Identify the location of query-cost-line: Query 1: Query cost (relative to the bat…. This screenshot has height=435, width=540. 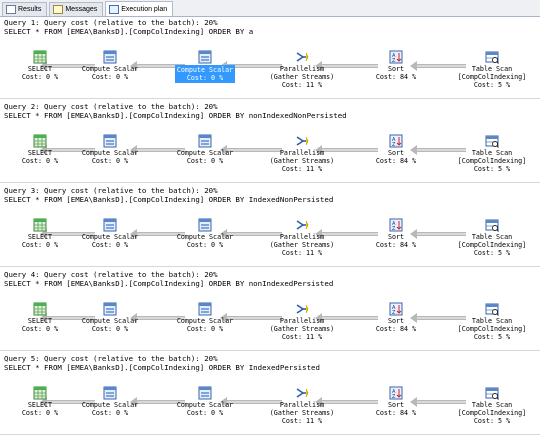
(111, 22).